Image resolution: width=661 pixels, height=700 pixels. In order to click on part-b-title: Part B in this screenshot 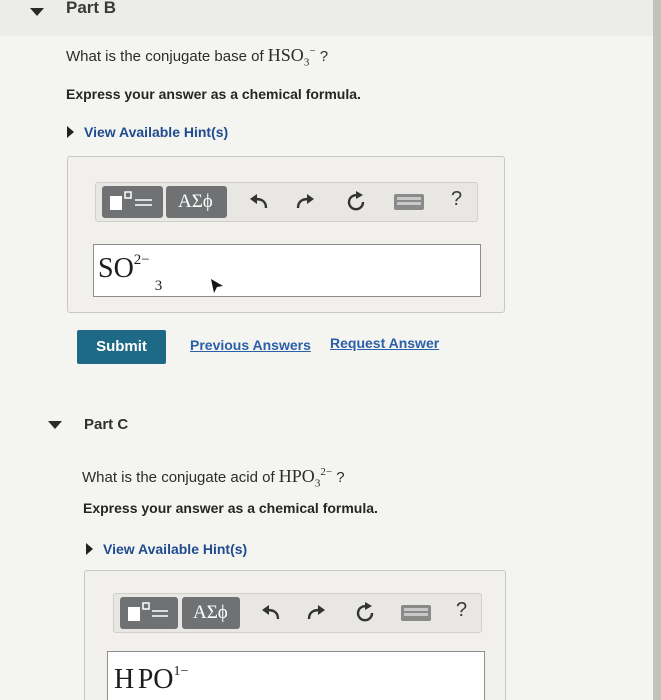, I will do `click(91, 8)`.